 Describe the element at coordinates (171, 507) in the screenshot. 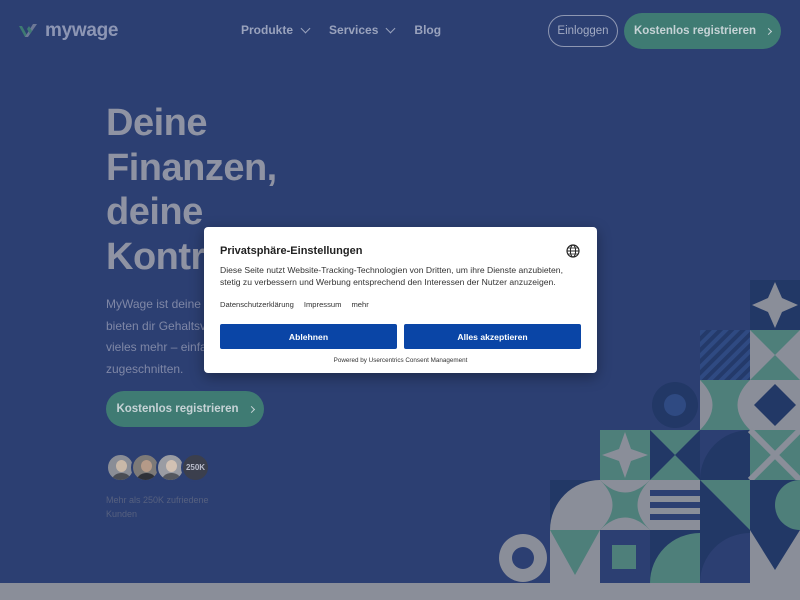

I see `customers-text: Mehr als 250K zufriedene Kunden` at that location.